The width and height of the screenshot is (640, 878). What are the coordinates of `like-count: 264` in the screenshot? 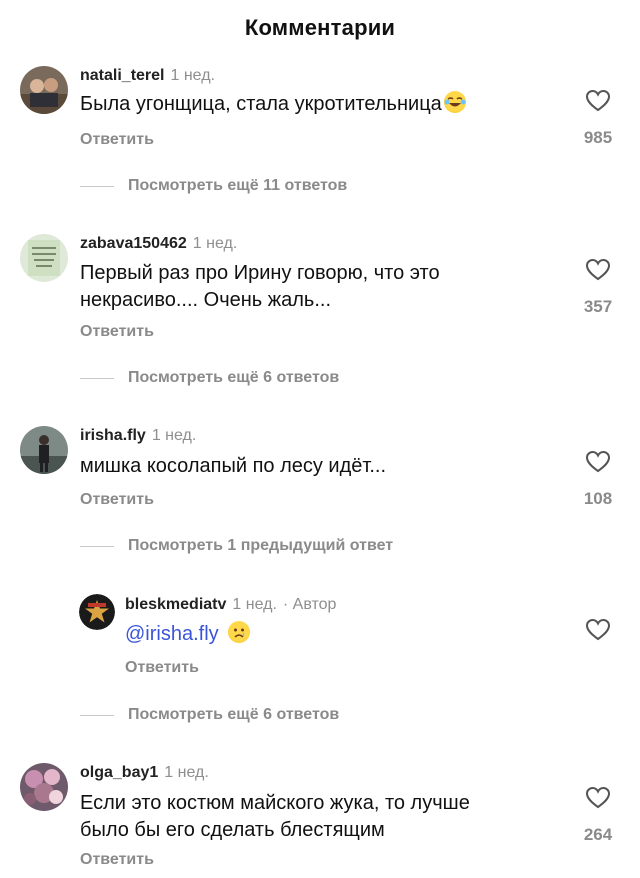 It's located at (598, 834).